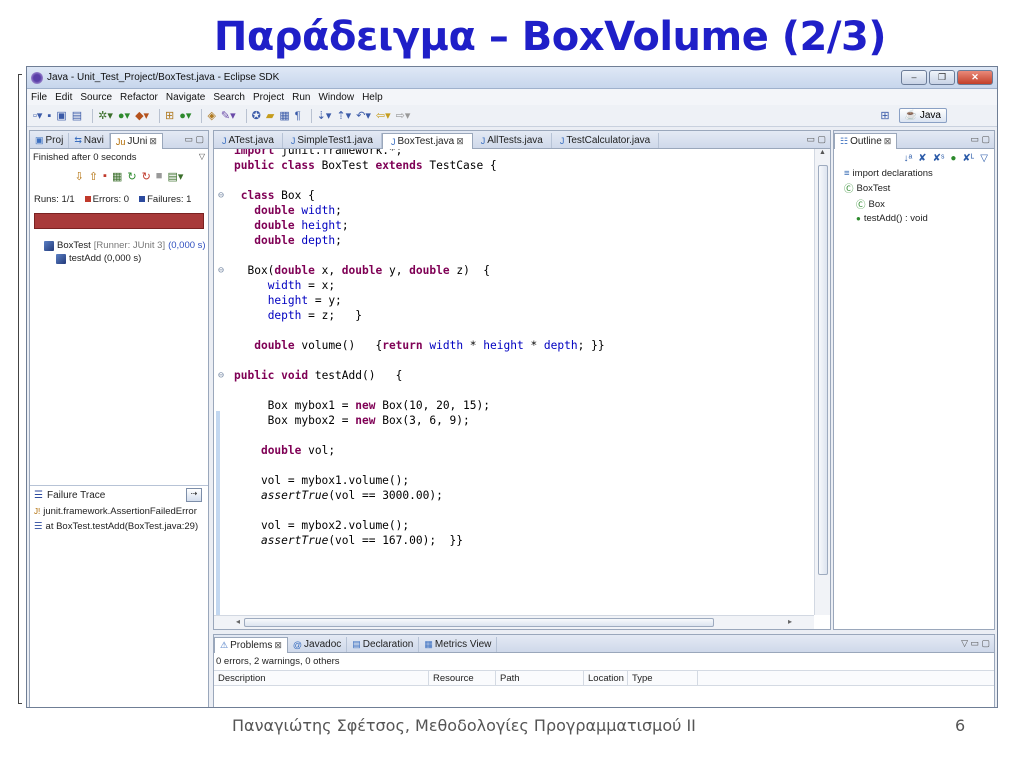 The width and height of the screenshot is (1024, 768). What do you see at coordinates (866, 141) in the screenshot?
I see `tab-outline: ☷ Outline ⊠` at bounding box center [866, 141].